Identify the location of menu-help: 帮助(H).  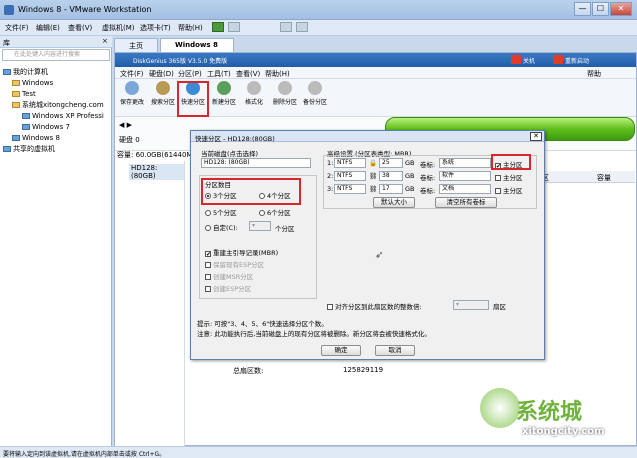
(190, 28).